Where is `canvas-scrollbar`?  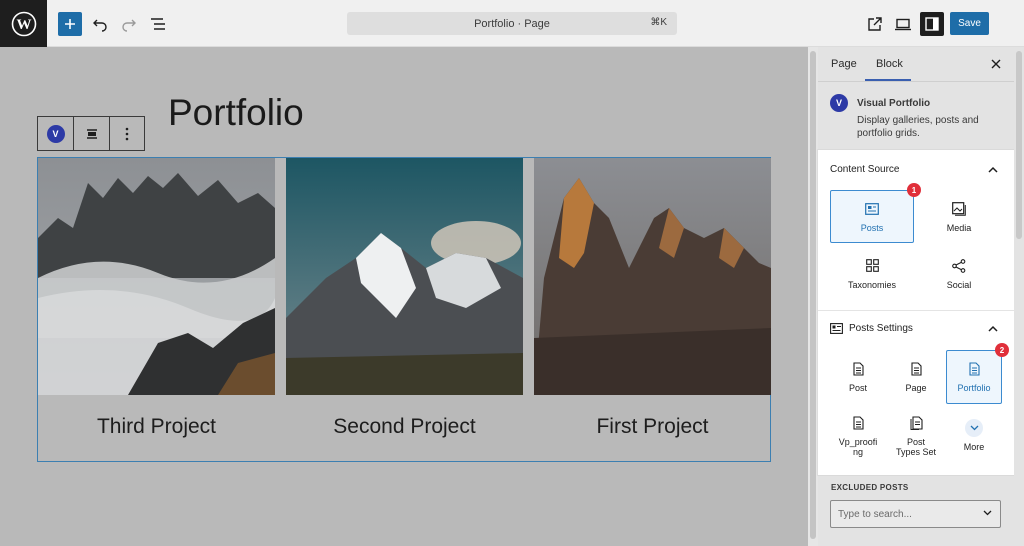
canvas-scrollbar is located at coordinates (813, 296).